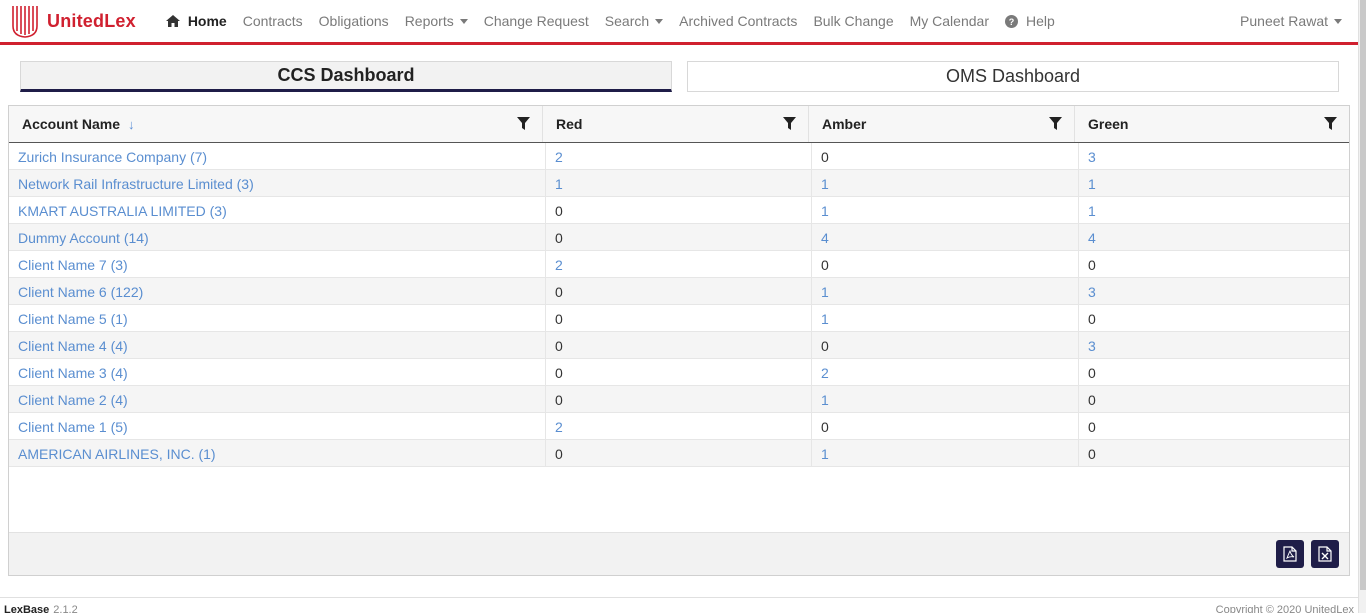 This screenshot has width=1366, height=613. I want to click on brand: UnitedLex, so click(73, 21).